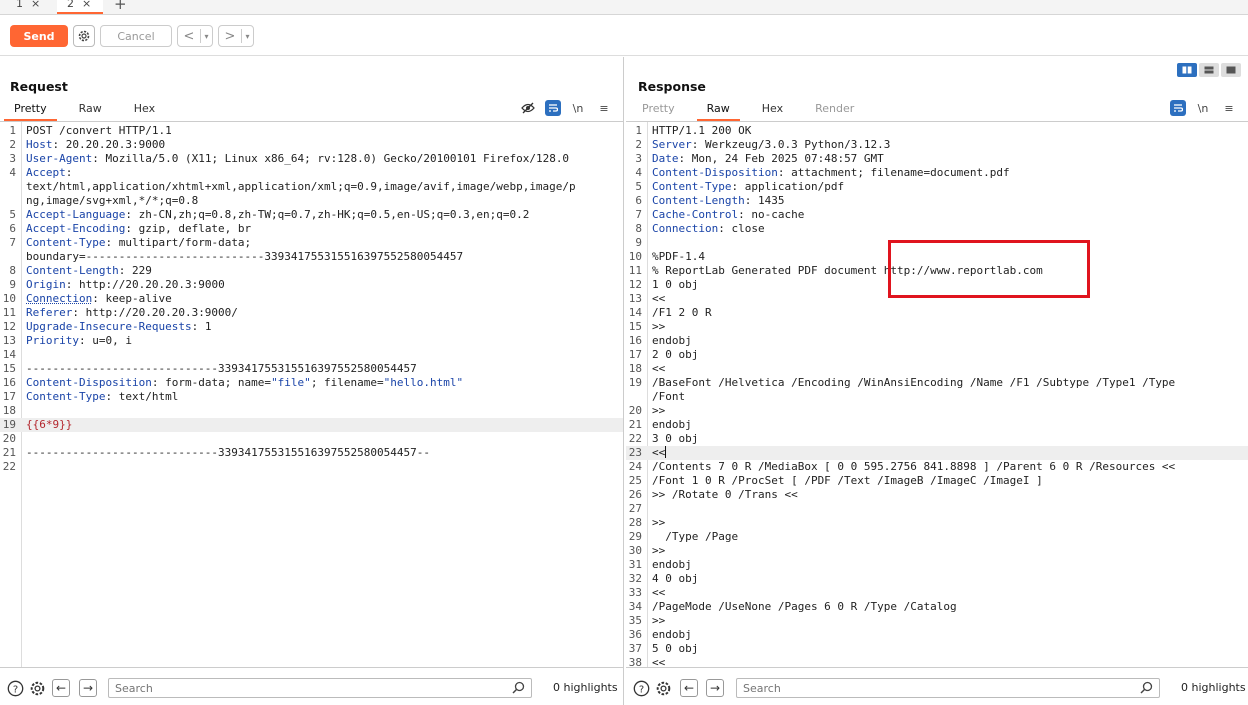 The image size is (1248, 705). What do you see at coordinates (635, 466) in the screenshot?
I see `line-number: 24` at bounding box center [635, 466].